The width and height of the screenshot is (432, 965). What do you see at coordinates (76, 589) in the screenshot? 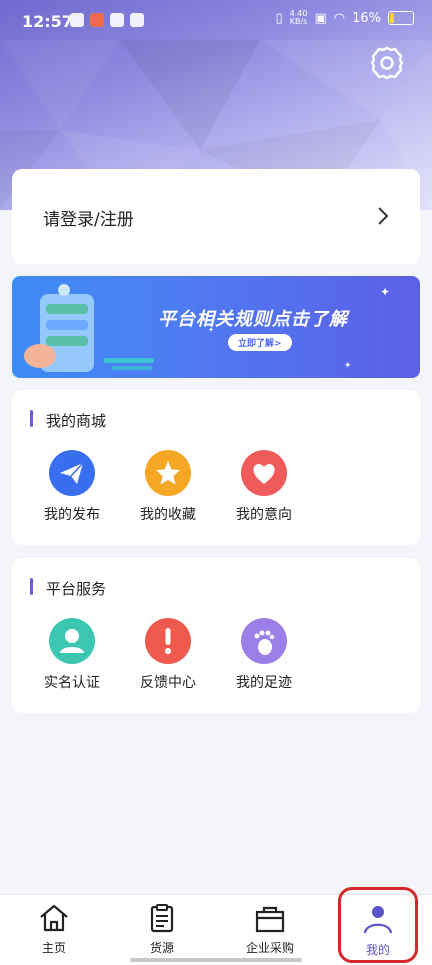
I see `section-title: 平台服务` at bounding box center [76, 589].